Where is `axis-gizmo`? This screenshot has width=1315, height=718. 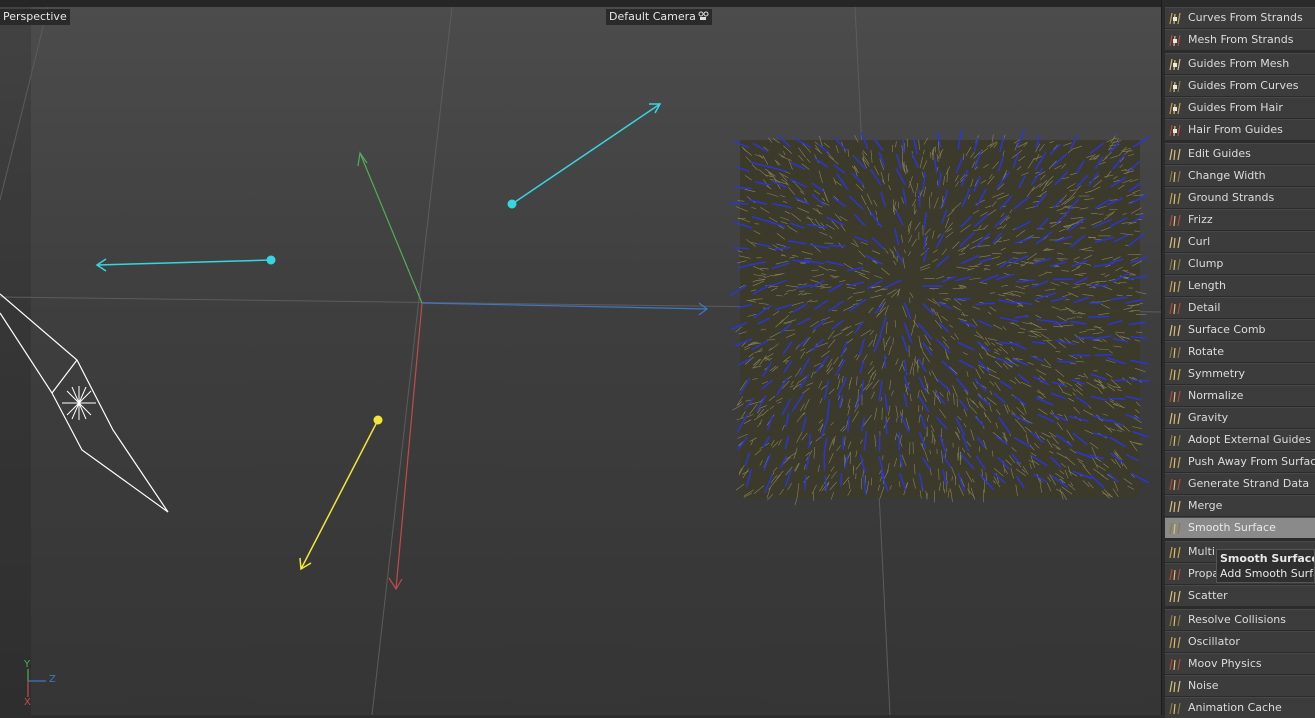
axis-gizmo is located at coordinates (37, 683).